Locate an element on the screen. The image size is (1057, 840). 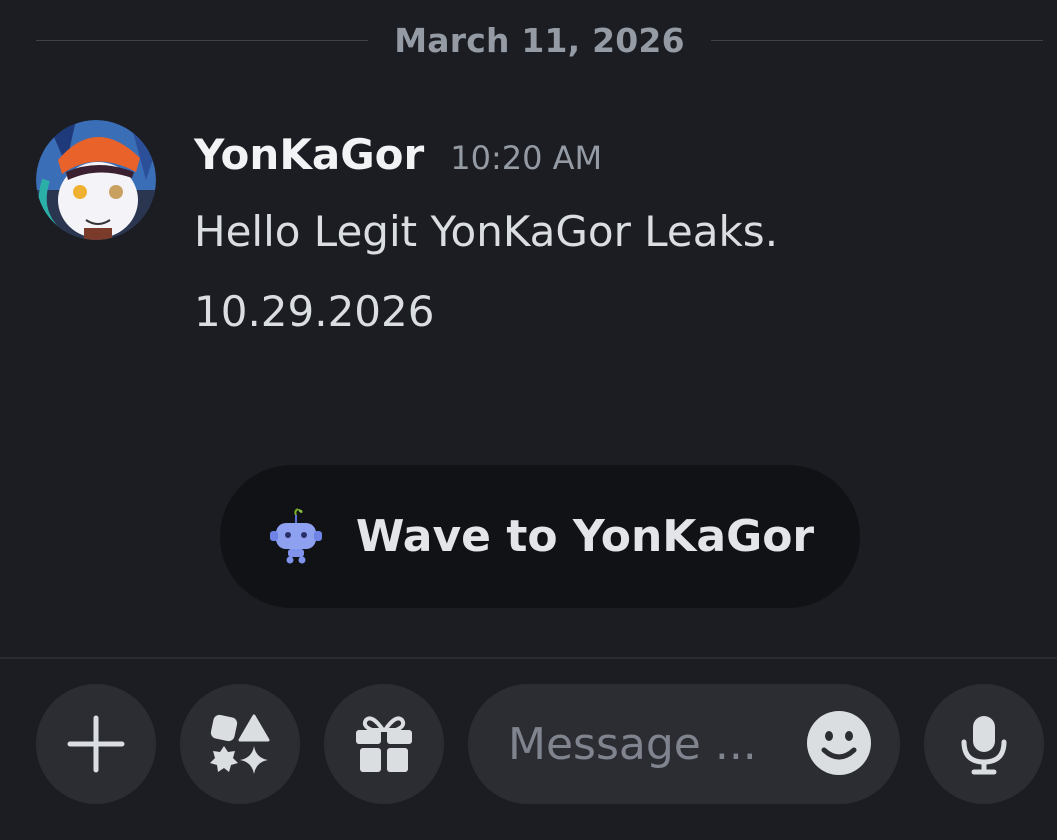
composer-separator is located at coordinates (528, 658).